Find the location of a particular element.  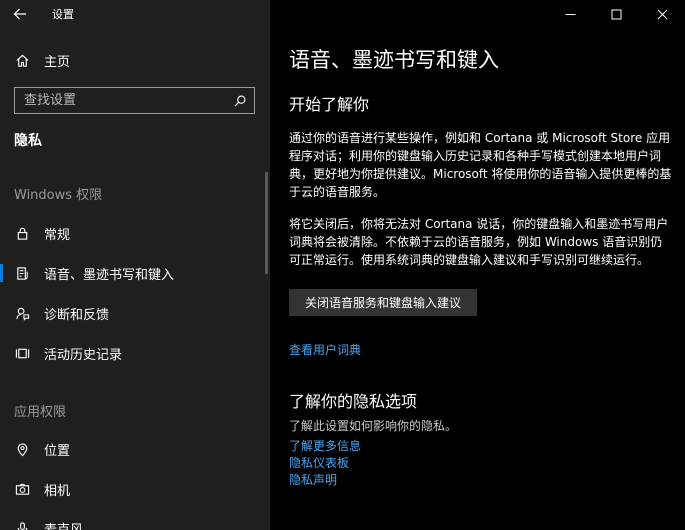

privacy-statement-link: 隐私声明 is located at coordinates (313, 479).